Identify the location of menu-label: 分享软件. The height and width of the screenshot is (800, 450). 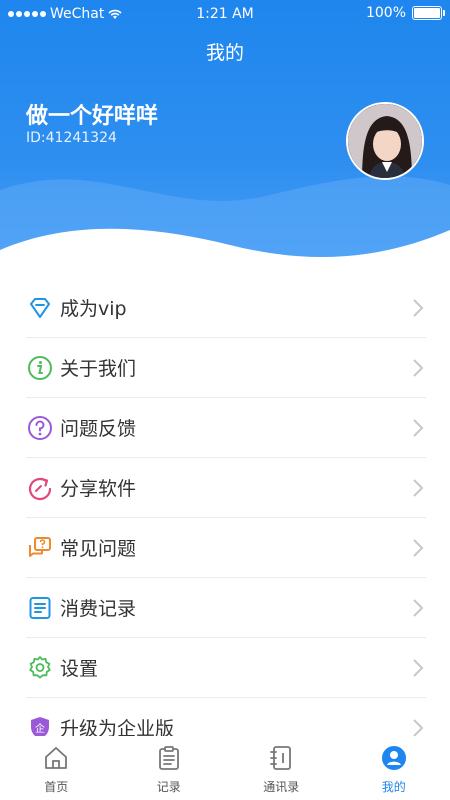
(98, 489).